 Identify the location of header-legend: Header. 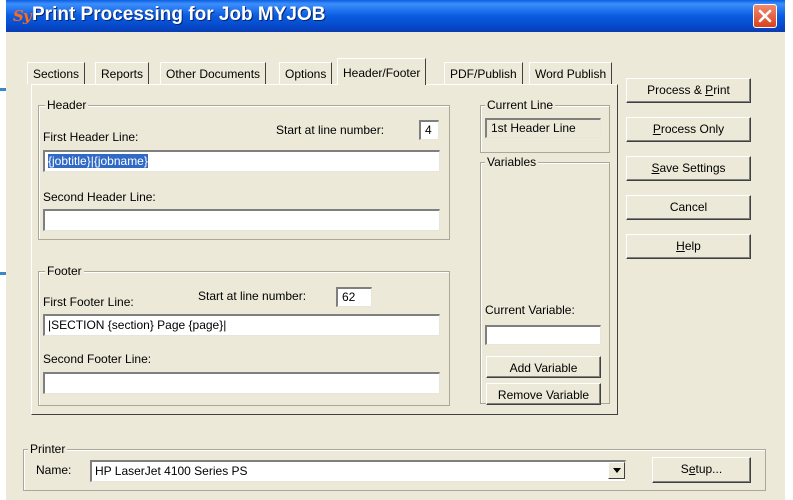
(67, 105).